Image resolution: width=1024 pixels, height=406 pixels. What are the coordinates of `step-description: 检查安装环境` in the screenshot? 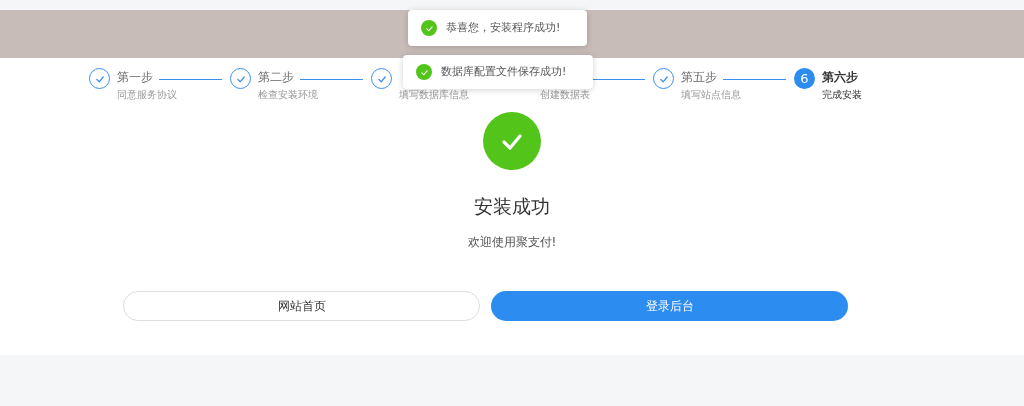 It's located at (288, 95).